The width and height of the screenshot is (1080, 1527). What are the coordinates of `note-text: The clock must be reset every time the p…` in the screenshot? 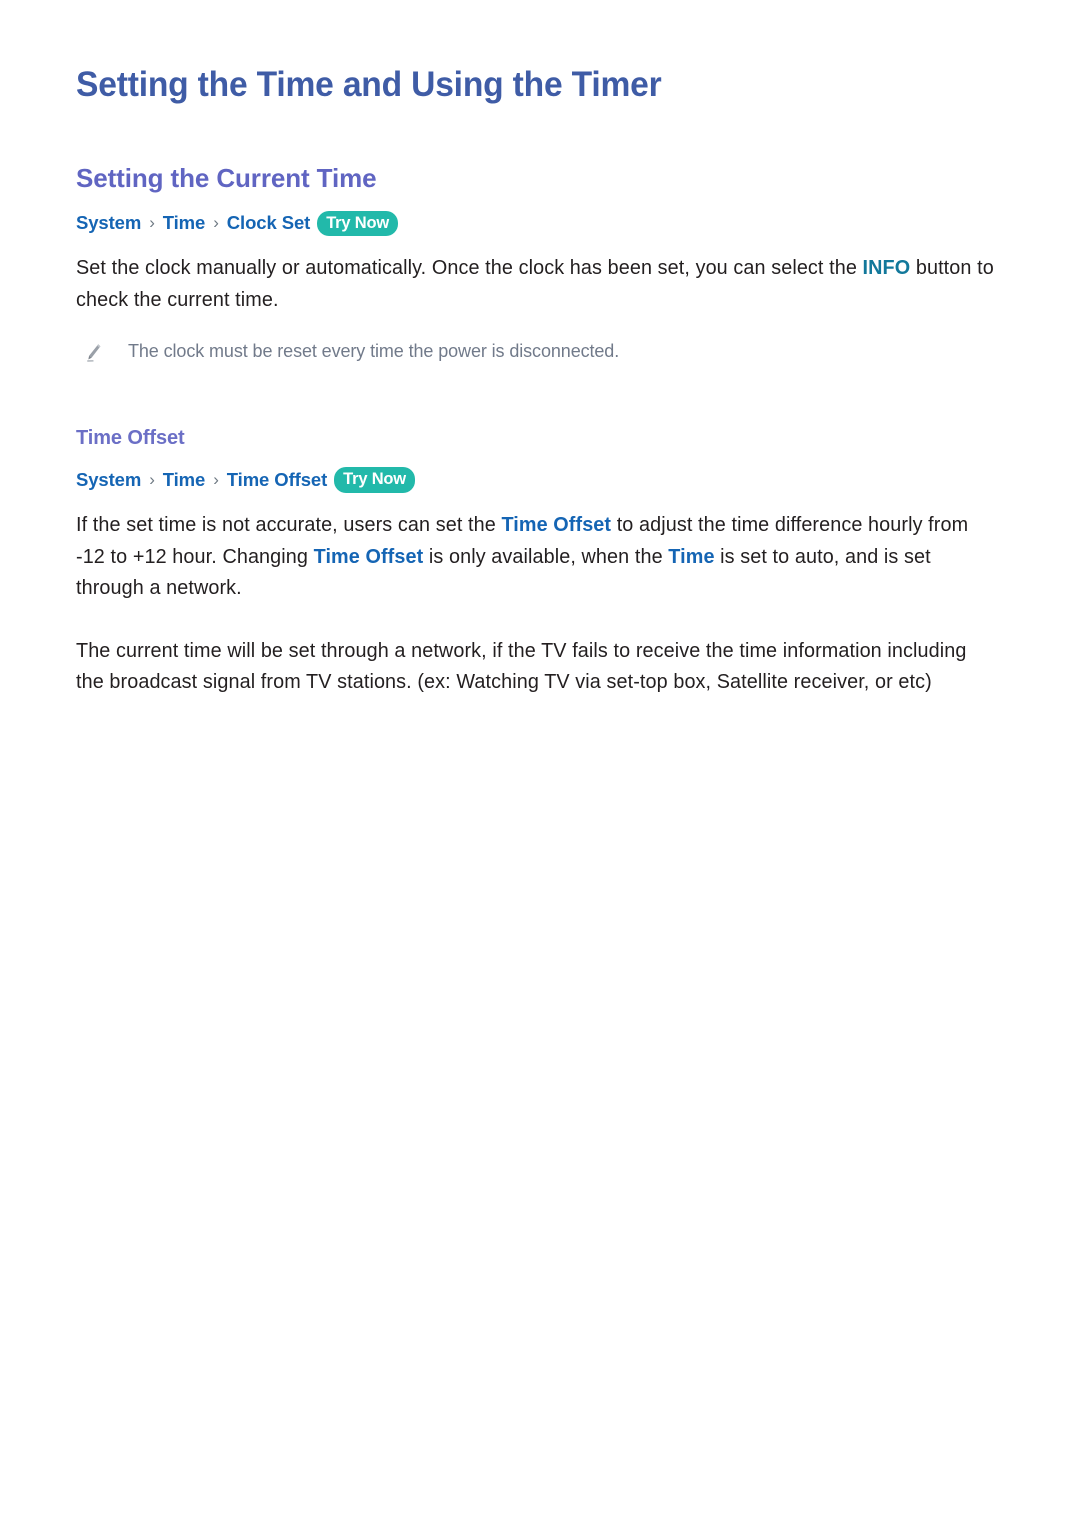 It's located at (374, 351).